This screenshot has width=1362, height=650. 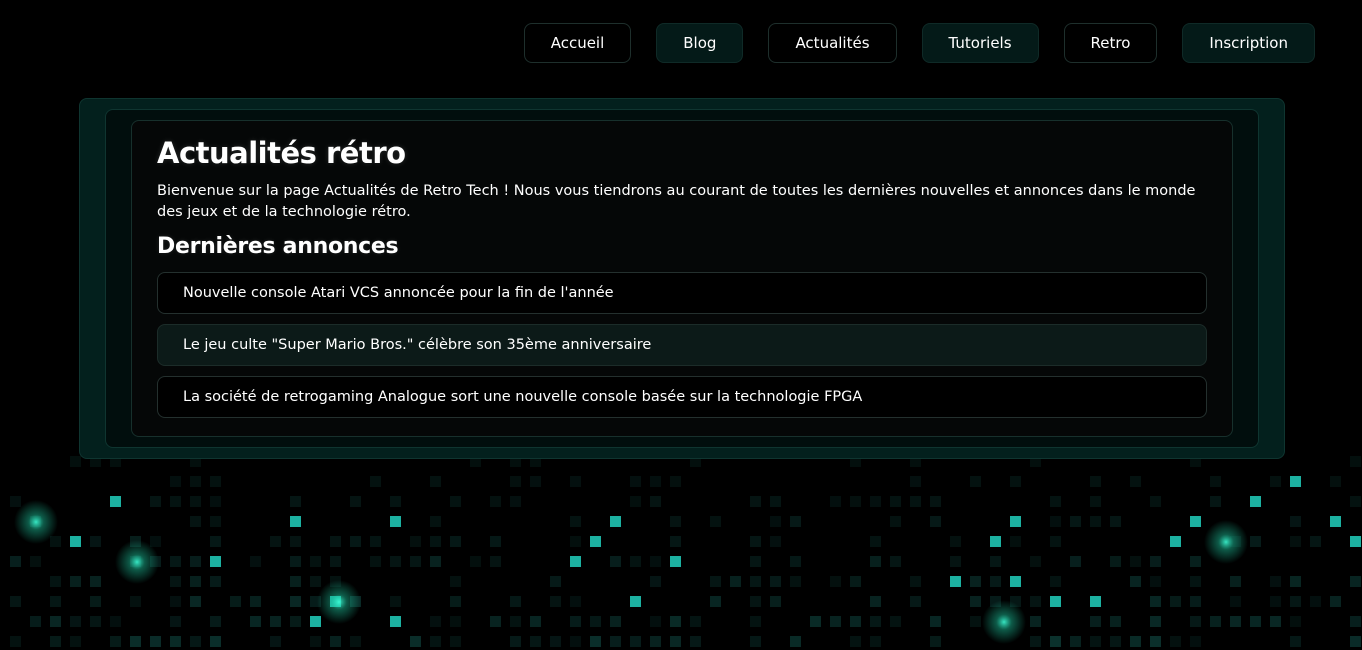 I want to click on pixel-glow, so click(x=1004, y=622).